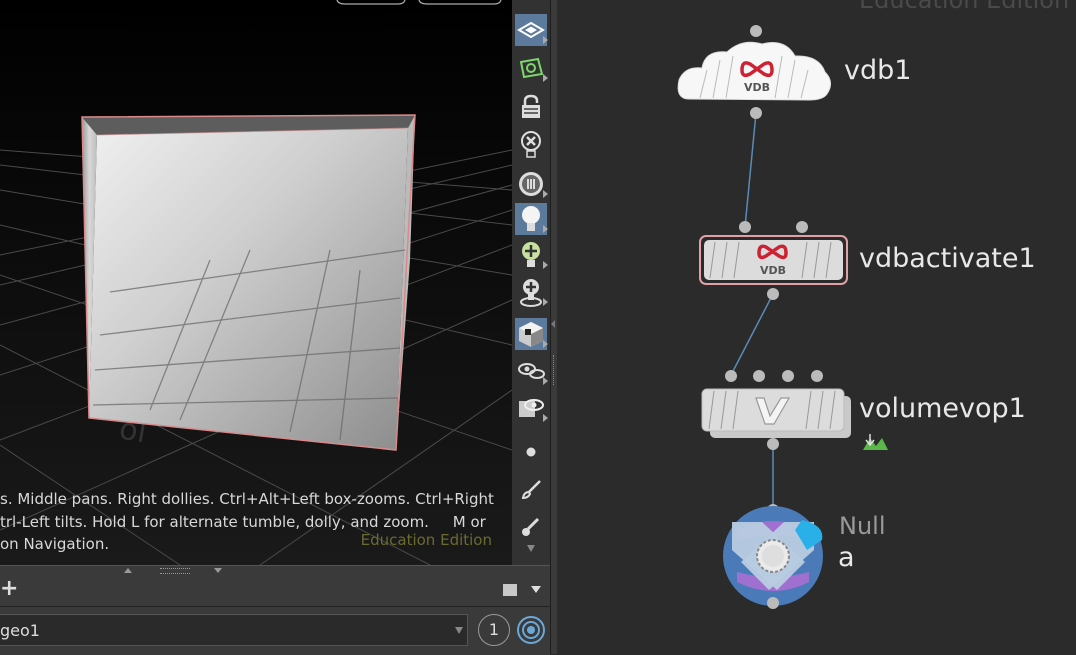 Image resolution: width=1076 pixels, height=655 pixels. Describe the element at coordinates (218, 570) in the screenshot. I see `collapse-down-icon` at that location.